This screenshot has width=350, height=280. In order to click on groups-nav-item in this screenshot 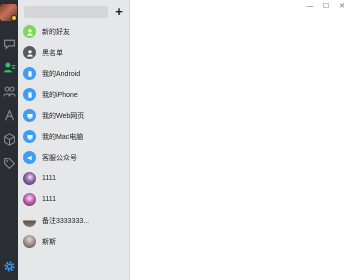, I will do `click(9, 91)`.